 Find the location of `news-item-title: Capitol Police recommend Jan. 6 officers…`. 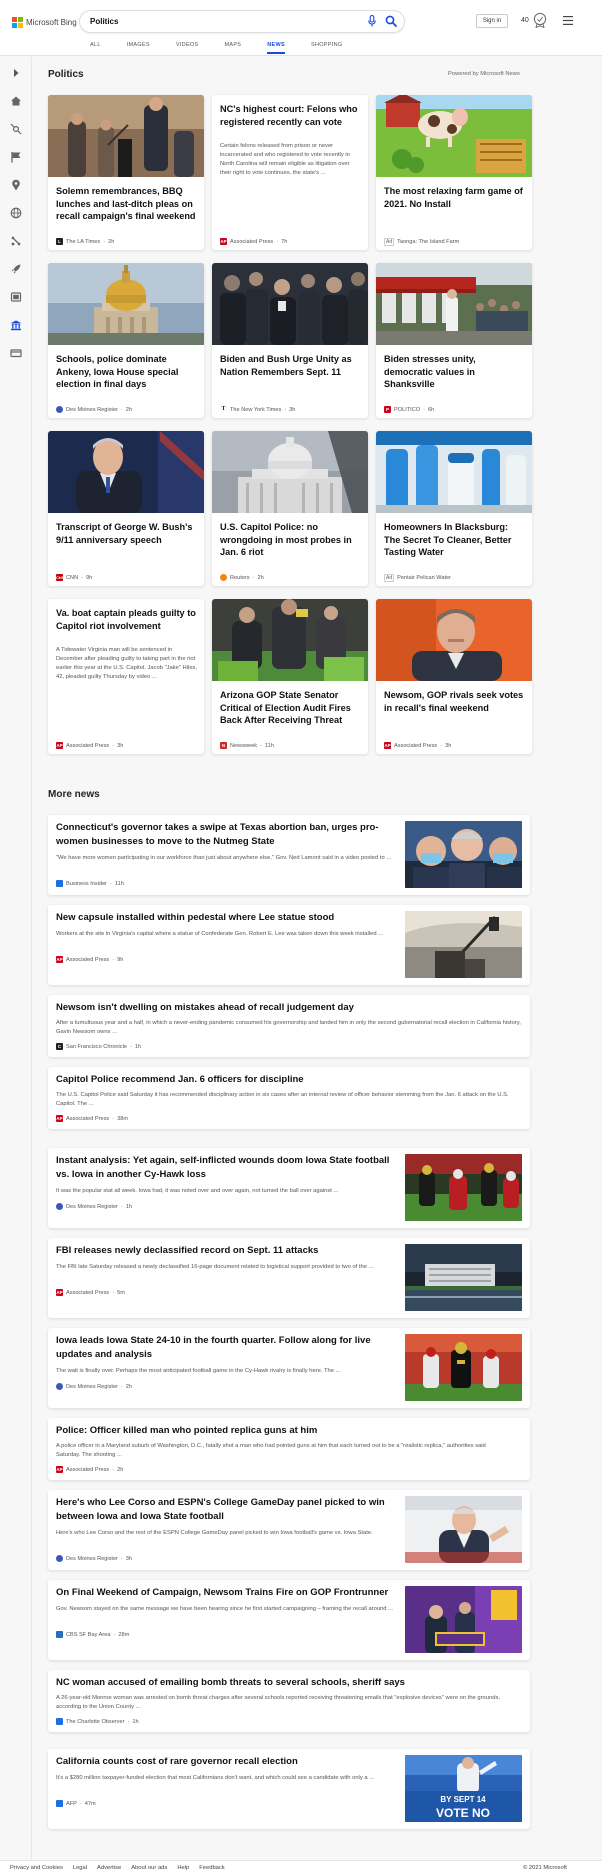

news-item-title: Capitol Police recommend Jan. 6 officers… is located at coordinates (286, 1080).